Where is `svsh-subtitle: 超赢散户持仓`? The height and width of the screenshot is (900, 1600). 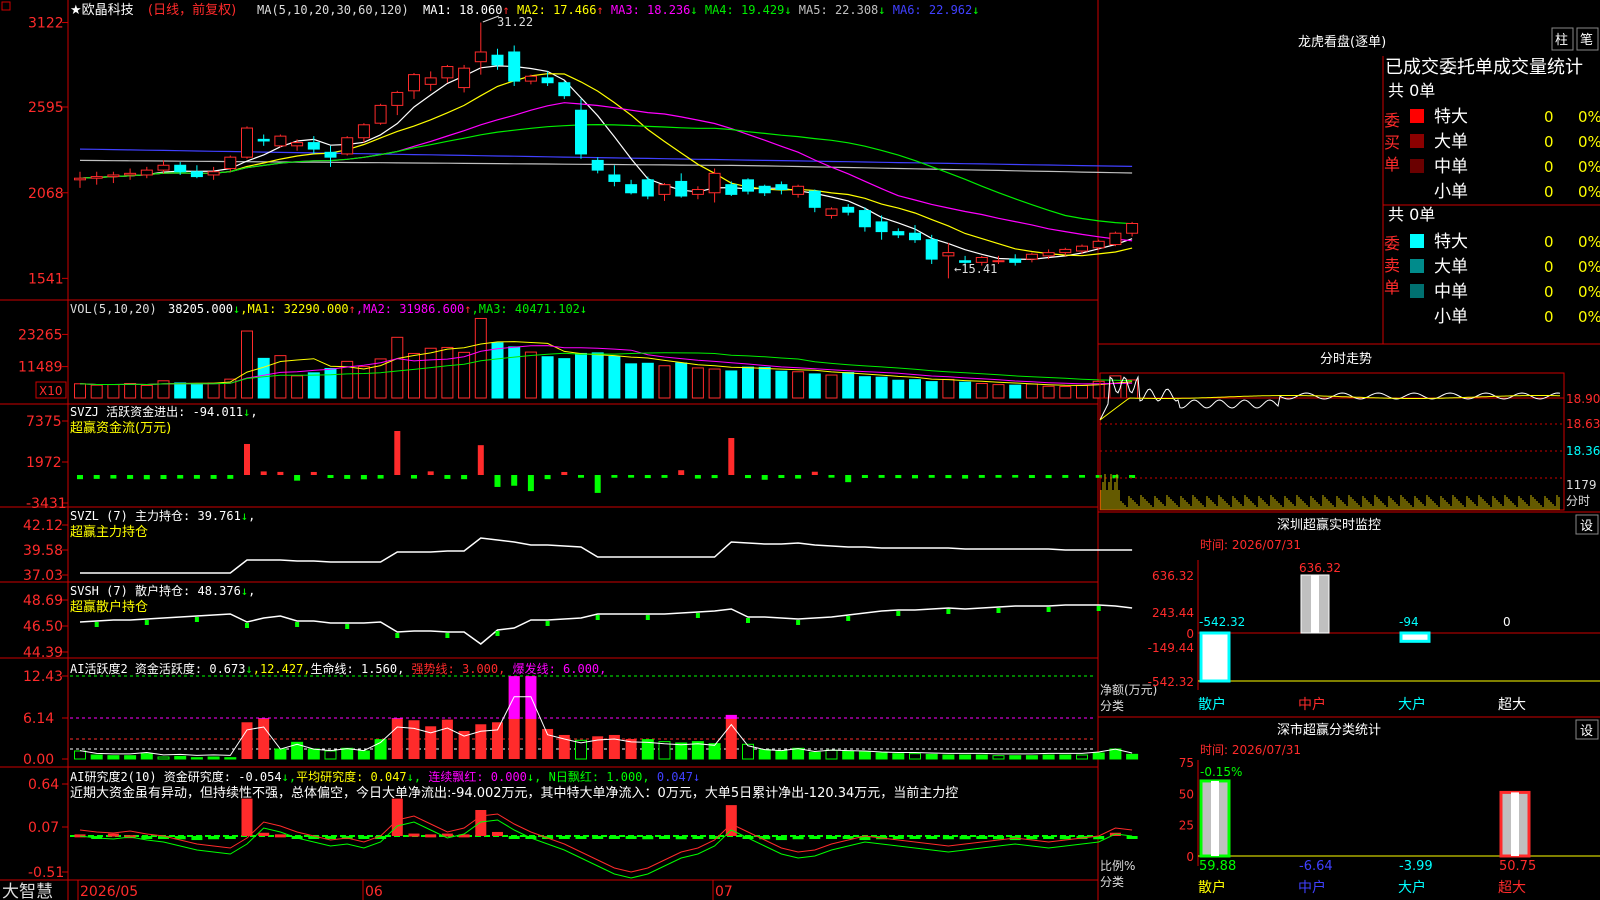
svsh-subtitle: 超赢散户持仓 is located at coordinates (109, 607).